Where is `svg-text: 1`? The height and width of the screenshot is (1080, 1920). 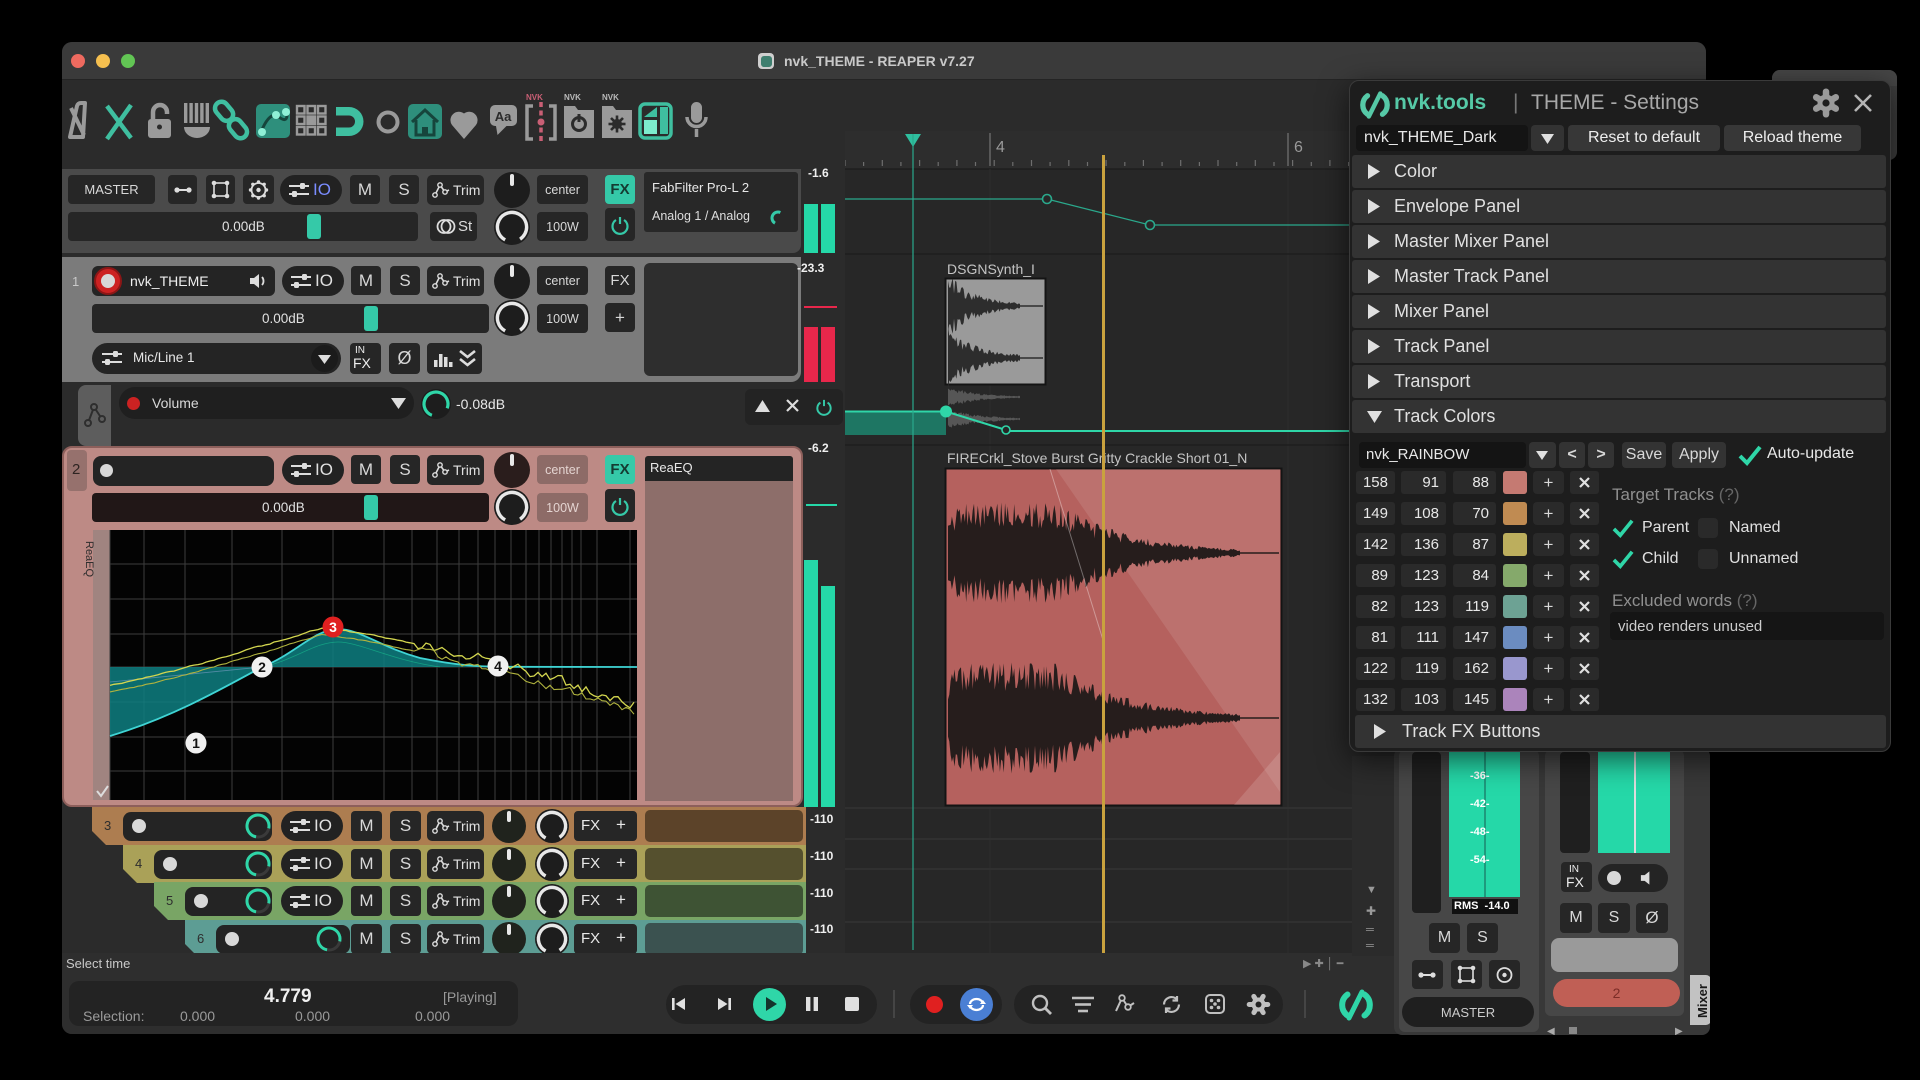 svg-text: 1 is located at coordinates (196, 743).